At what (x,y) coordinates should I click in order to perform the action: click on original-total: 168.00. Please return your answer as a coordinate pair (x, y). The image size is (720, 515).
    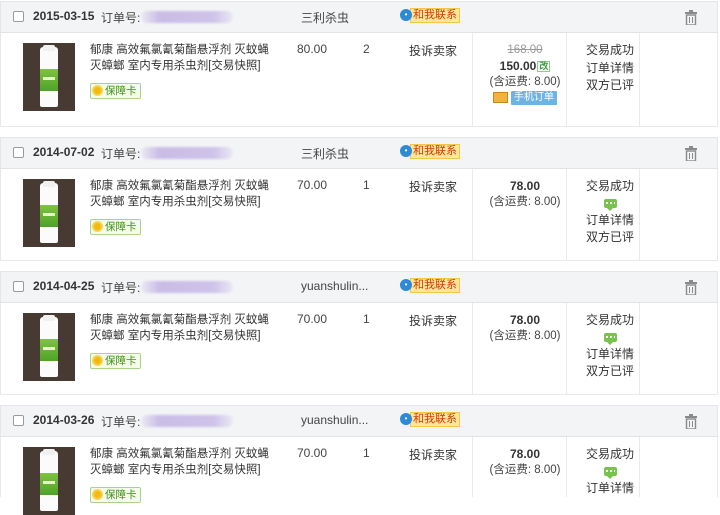
    Looking at the image, I should click on (525, 50).